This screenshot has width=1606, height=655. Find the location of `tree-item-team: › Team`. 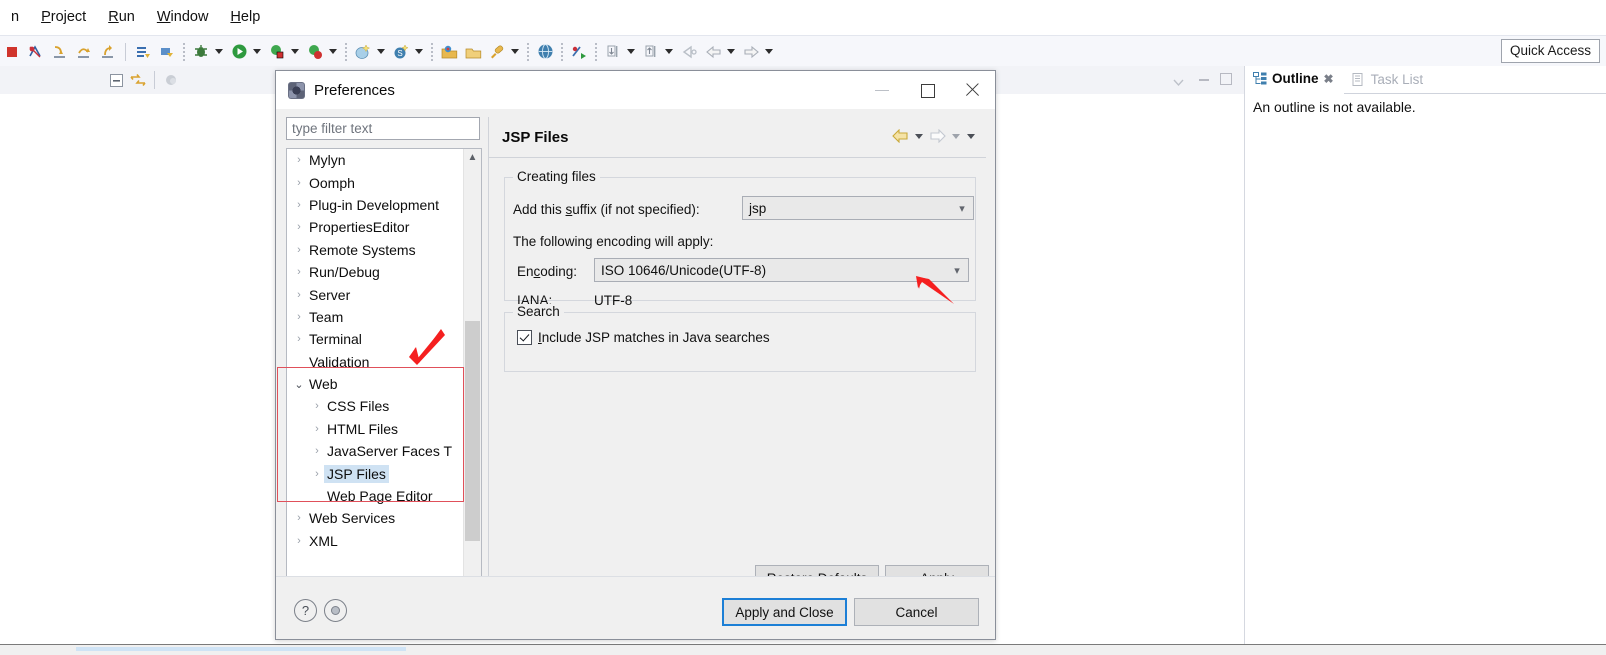

tree-item-team: › Team is located at coordinates (375, 317).